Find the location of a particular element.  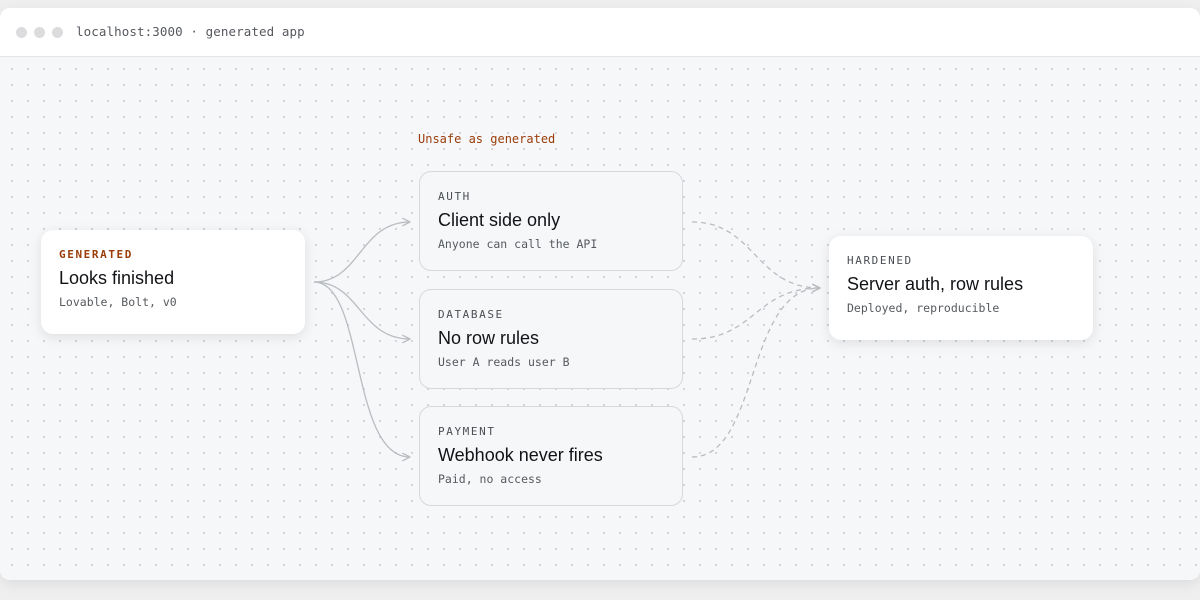

node-subtitle: Anyone can call the API is located at coordinates (518, 244).